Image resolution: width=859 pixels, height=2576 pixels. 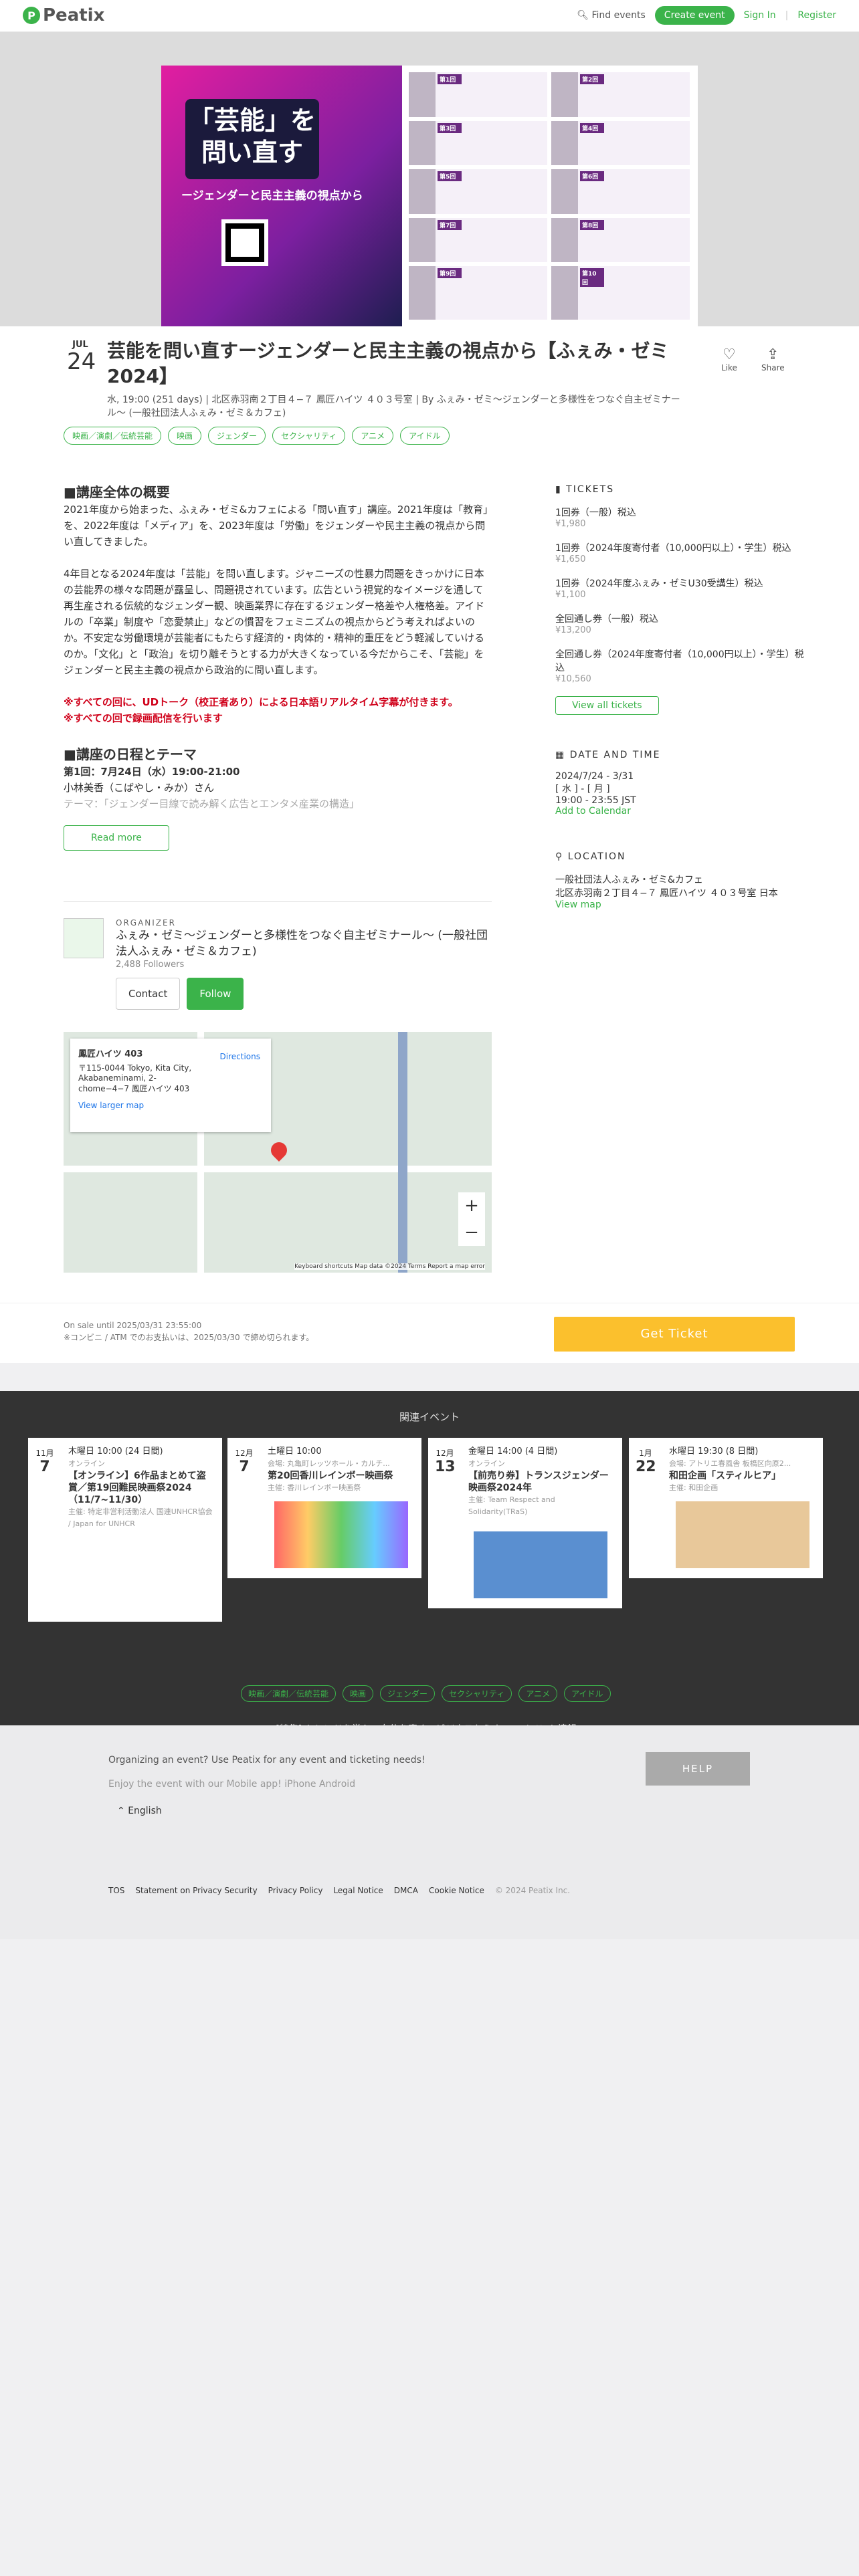 What do you see at coordinates (44, 1461) in the screenshot?
I see `card-date: 11月 7` at bounding box center [44, 1461].